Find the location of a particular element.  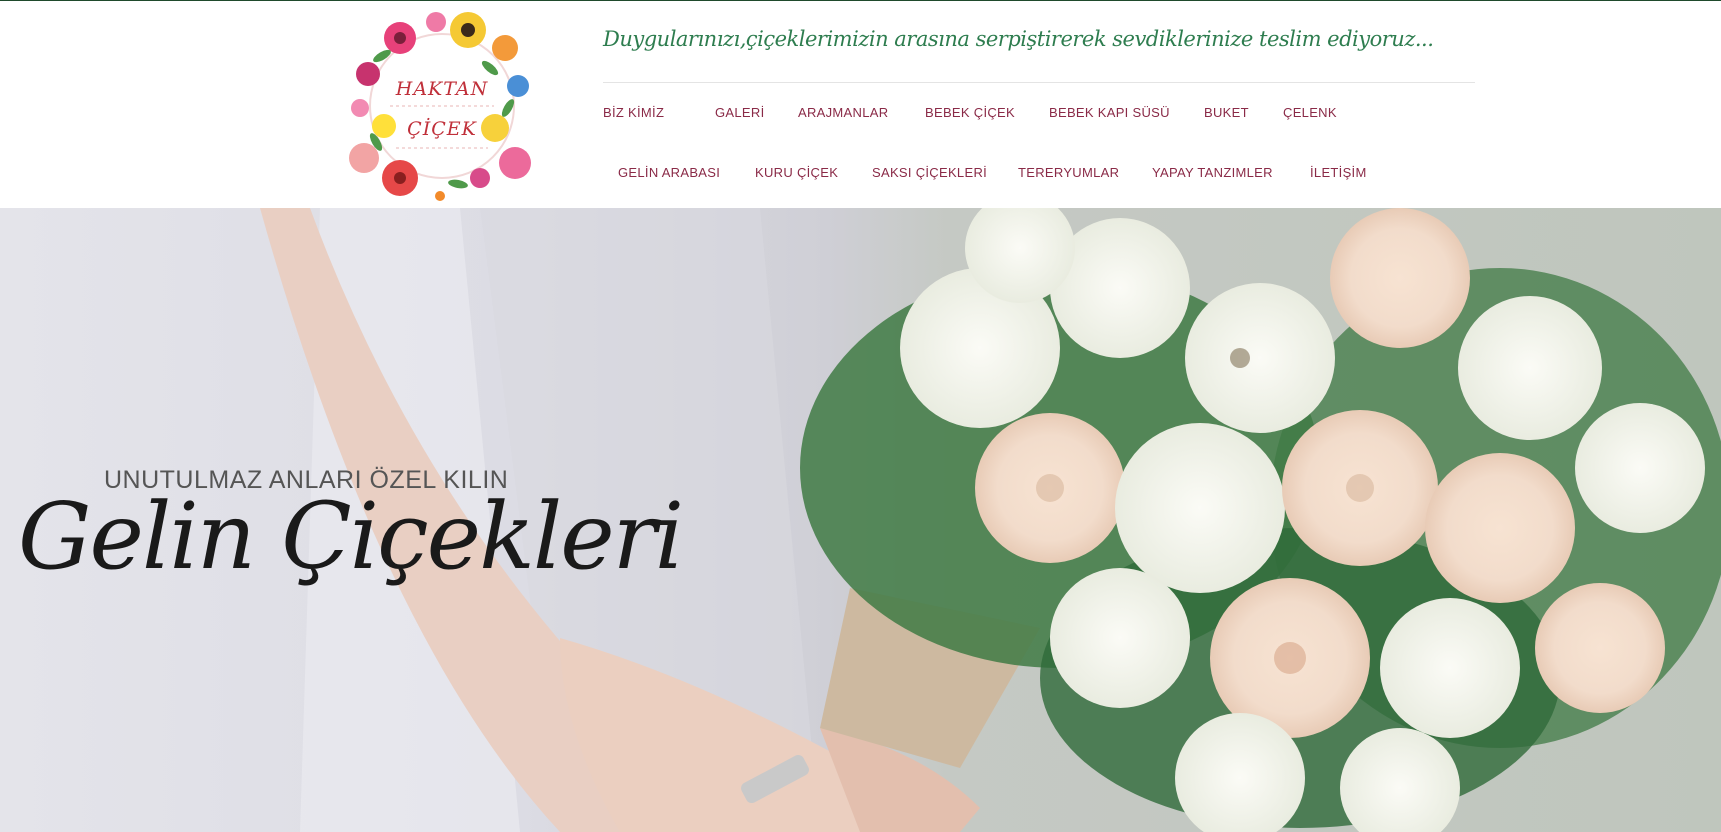

nav-buket: BUKET is located at coordinates (1226, 112).